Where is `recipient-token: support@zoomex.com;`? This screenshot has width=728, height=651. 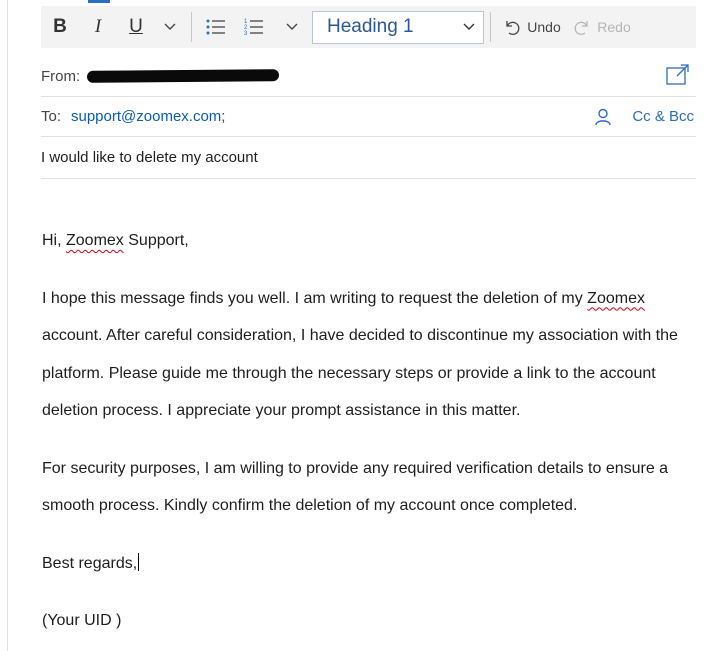 recipient-token: support@zoomex.com; is located at coordinates (148, 116).